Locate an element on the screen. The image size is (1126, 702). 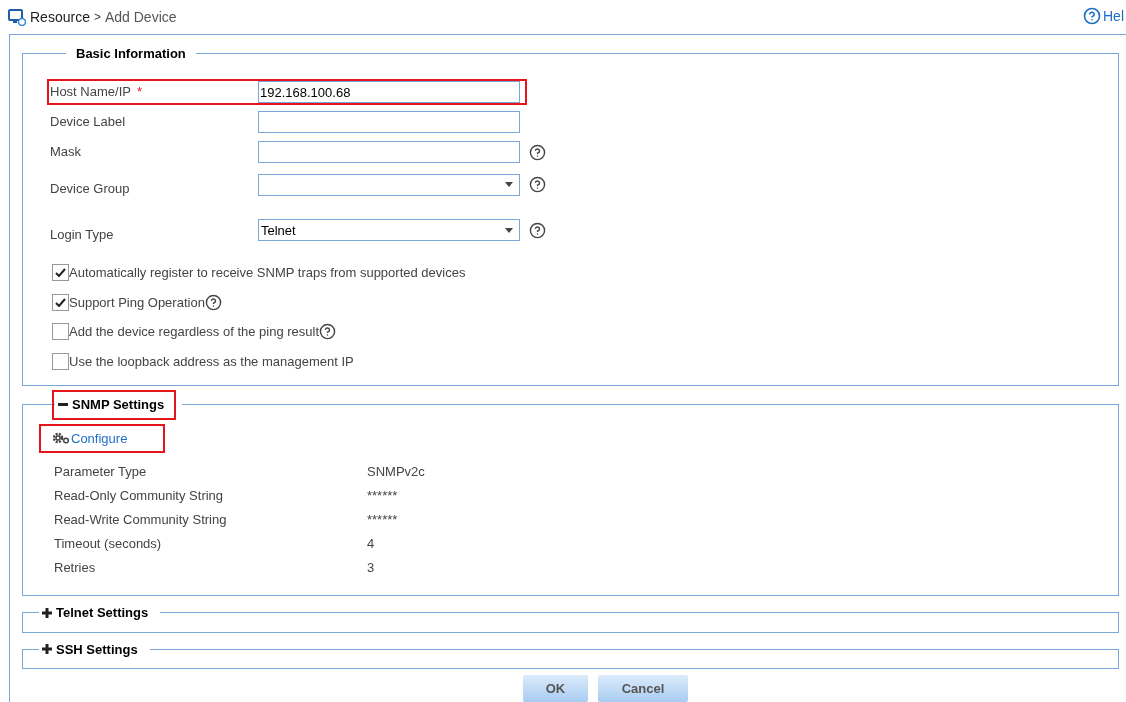
monitor-icon is located at coordinates (17, 17).